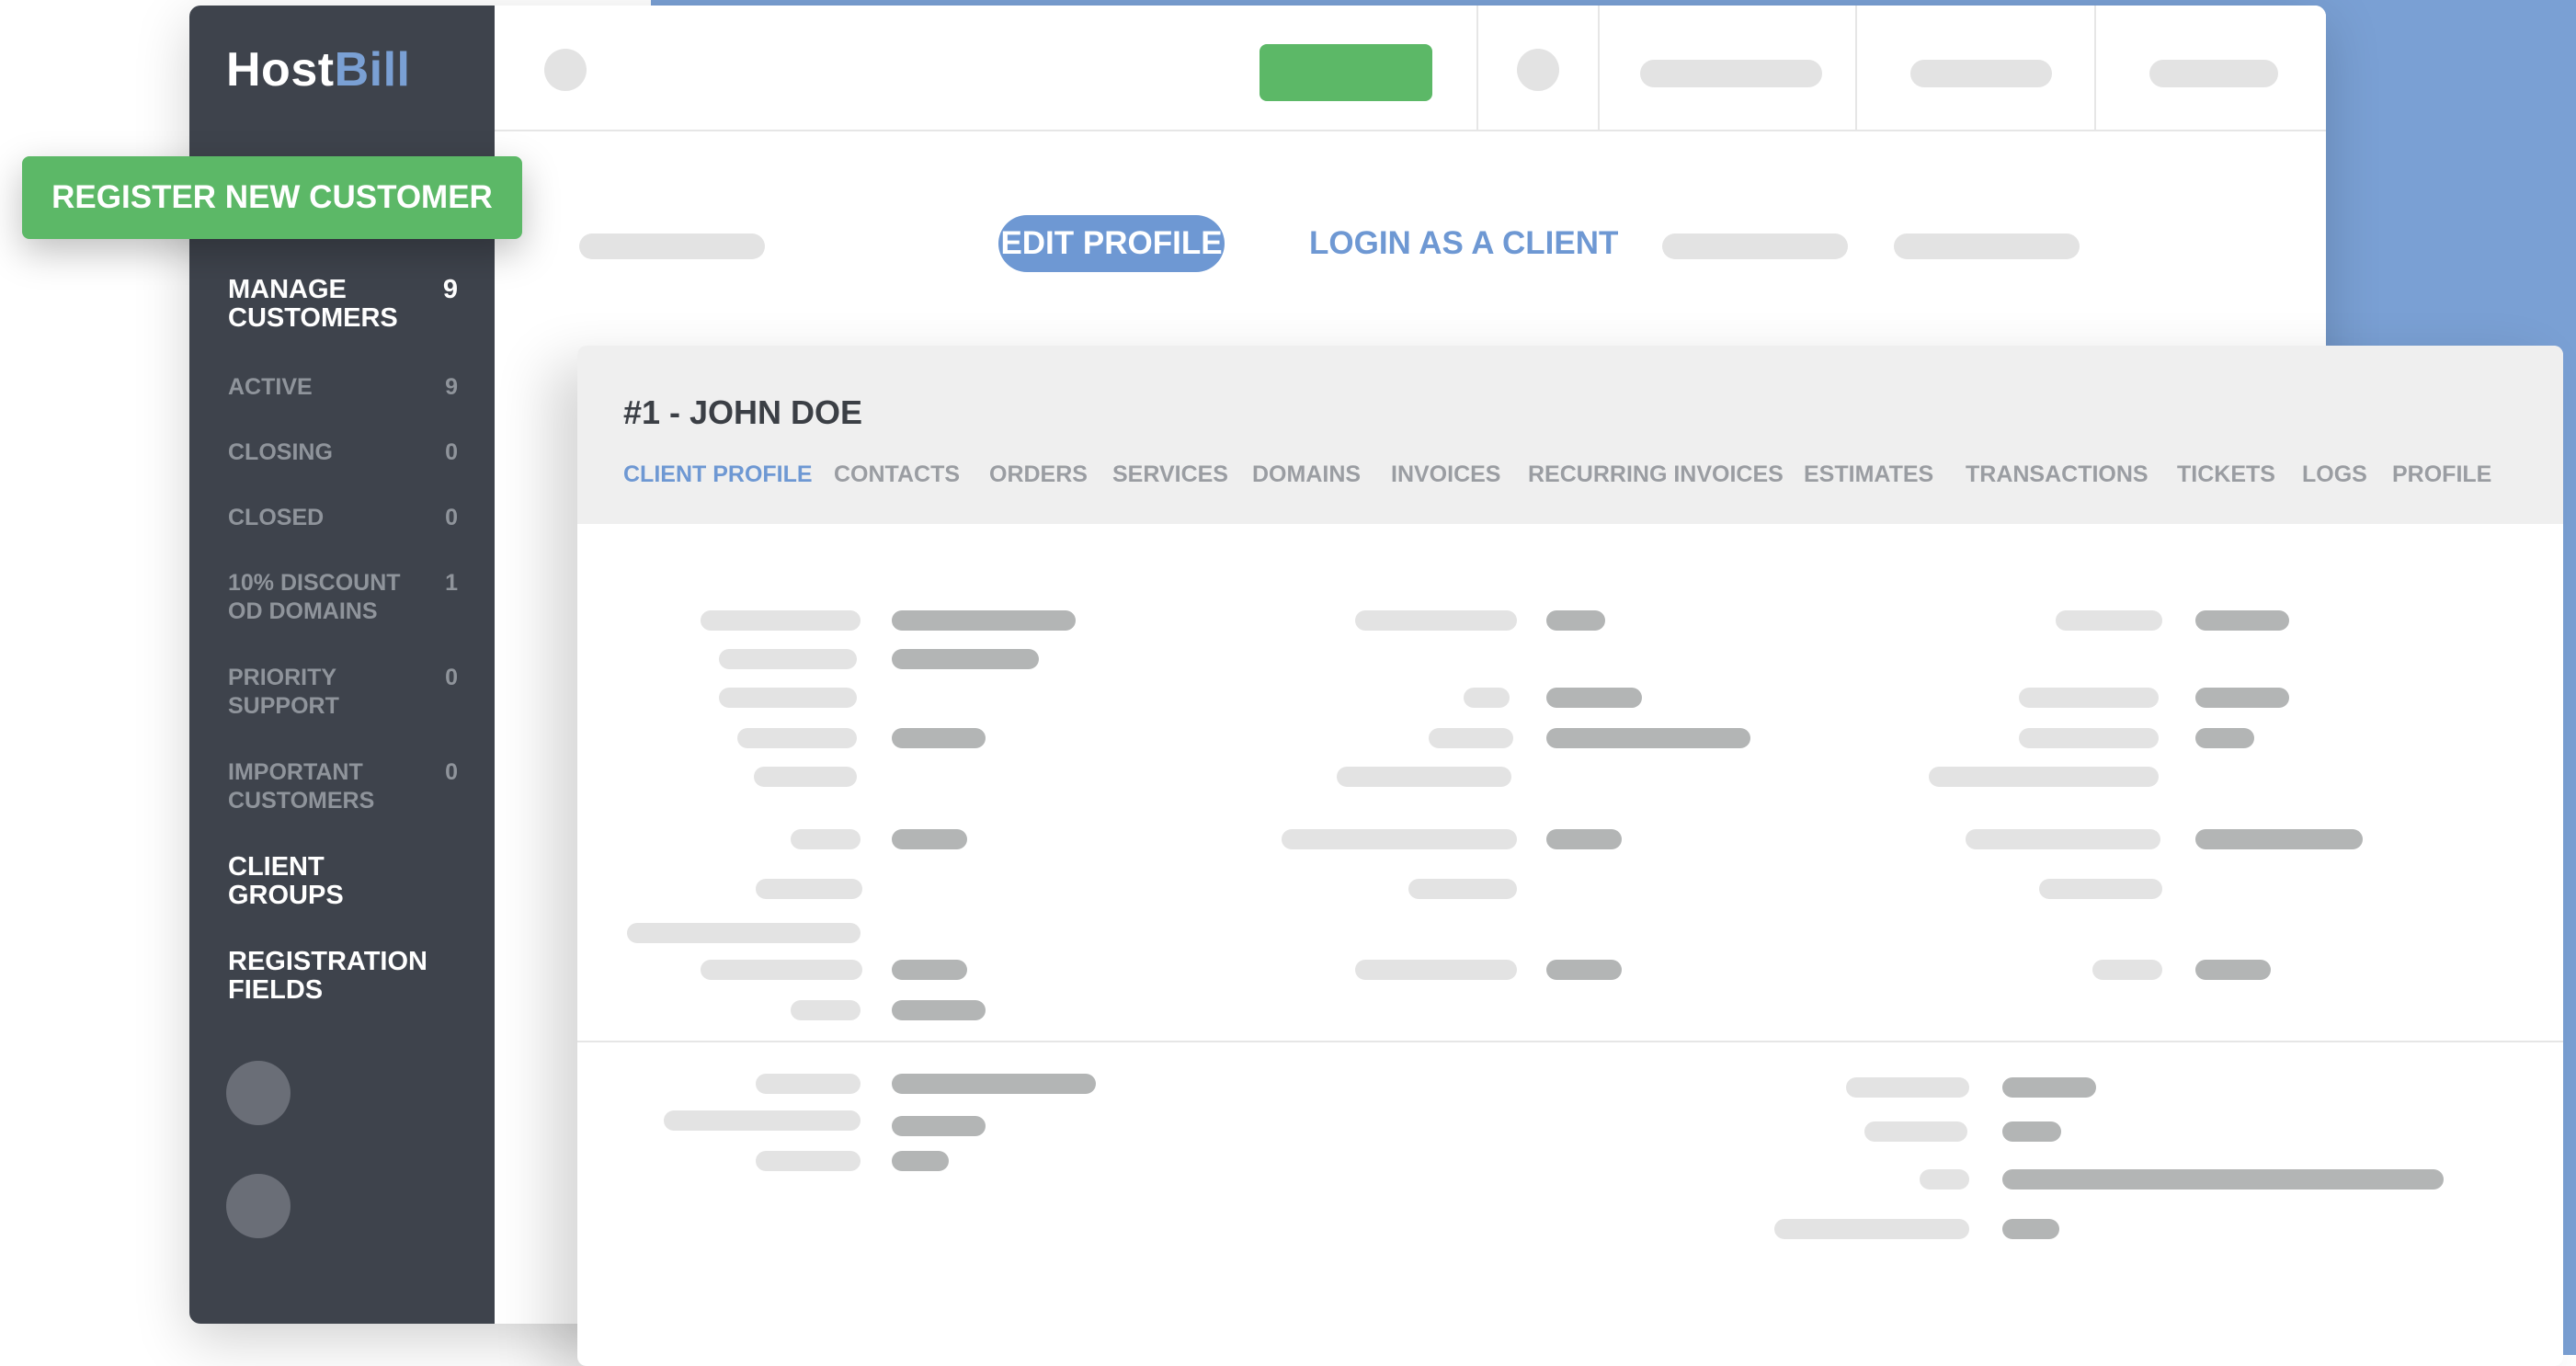 The image size is (2576, 1366). Describe the element at coordinates (1346, 72) in the screenshot. I see `top-action-button` at that location.